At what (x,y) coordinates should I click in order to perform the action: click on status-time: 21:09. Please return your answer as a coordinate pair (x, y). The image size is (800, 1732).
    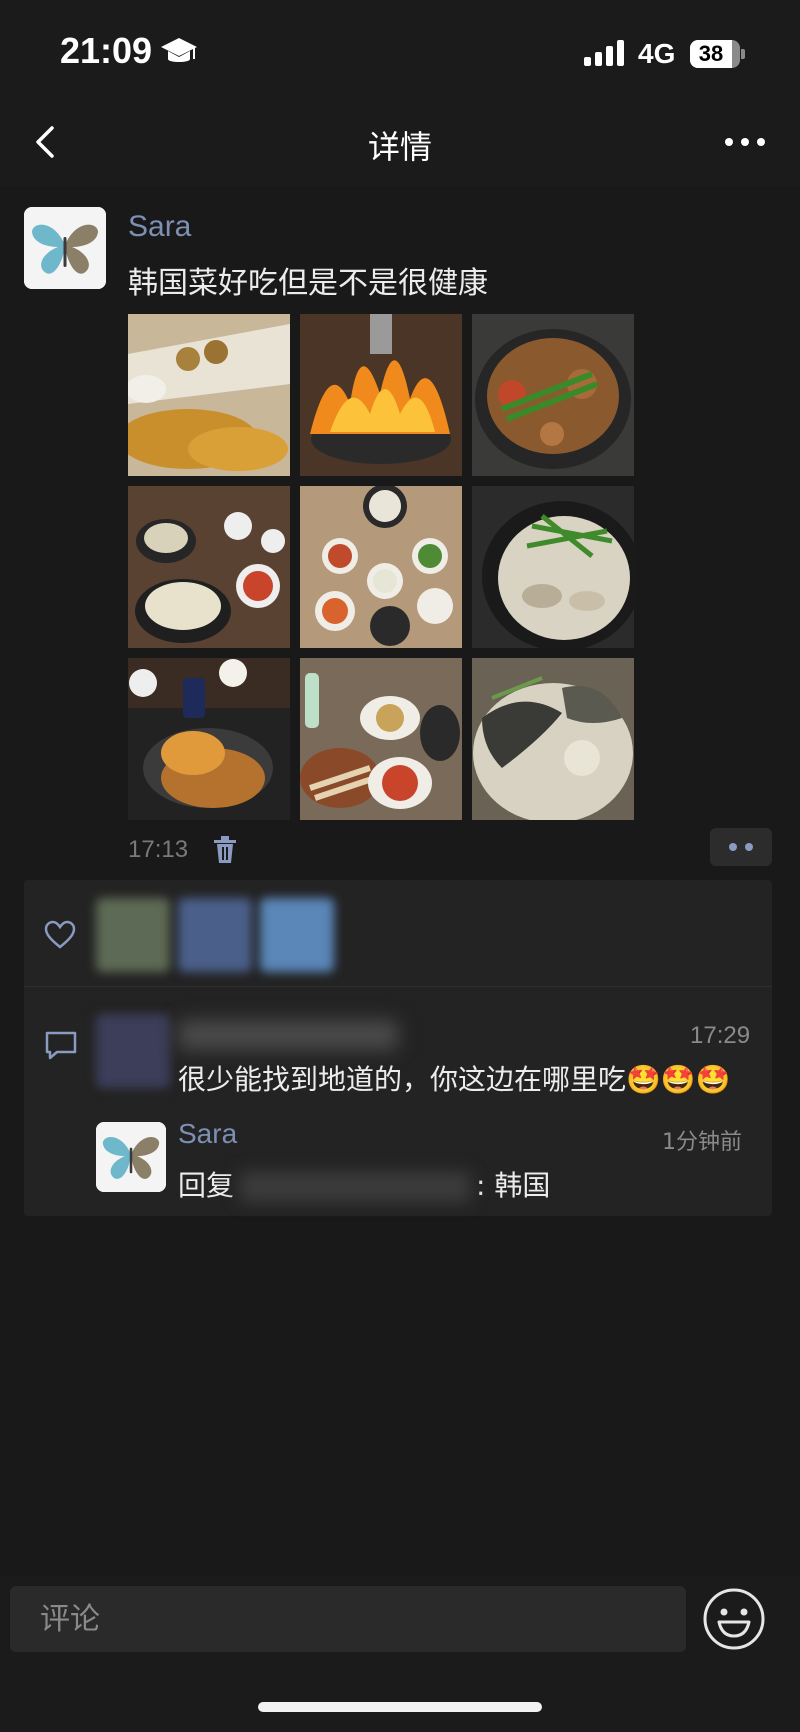
    Looking at the image, I should click on (106, 50).